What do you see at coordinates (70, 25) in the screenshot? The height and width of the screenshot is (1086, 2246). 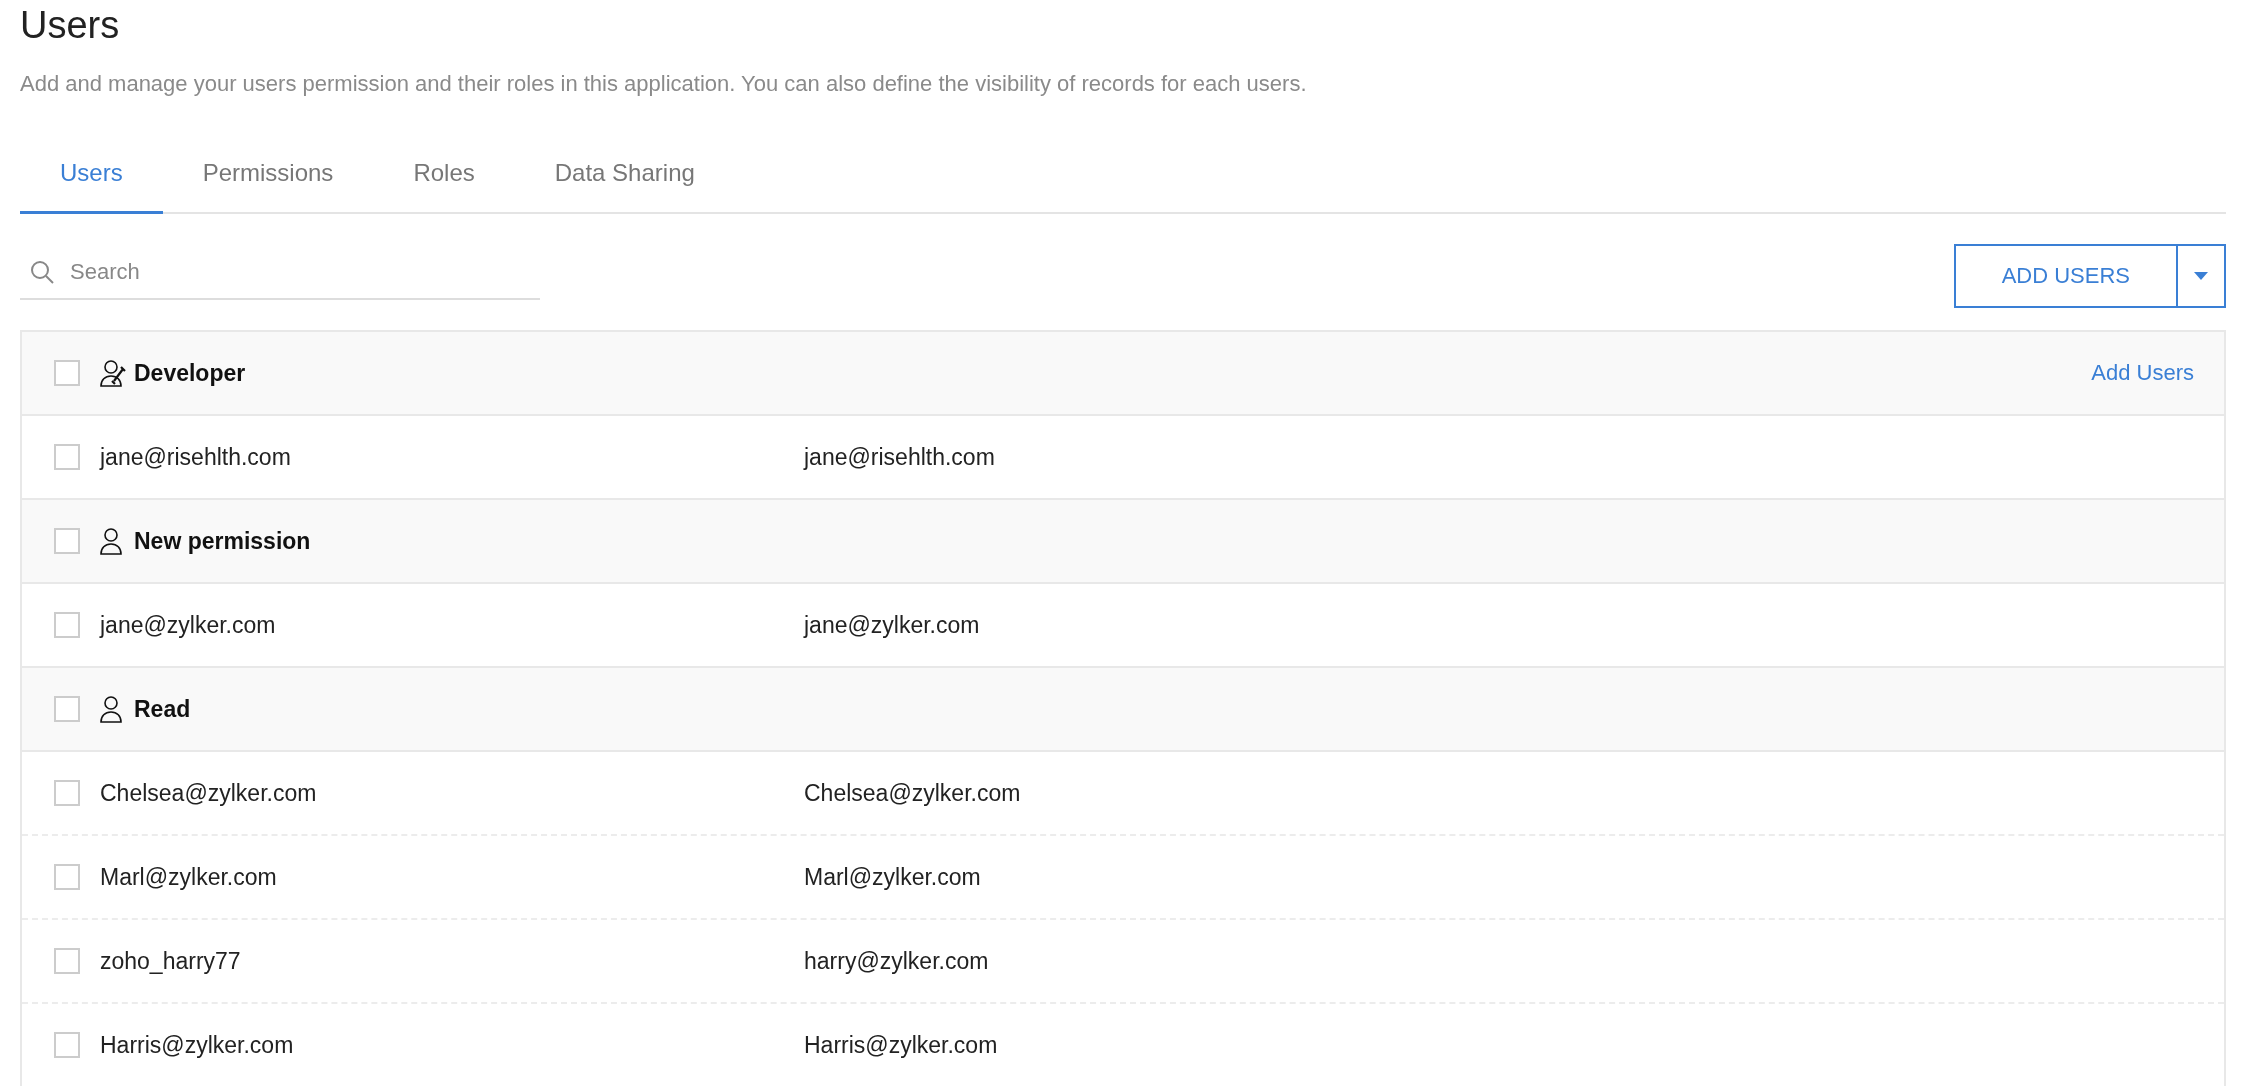 I see `page-title: Users` at bounding box center [70, 25].